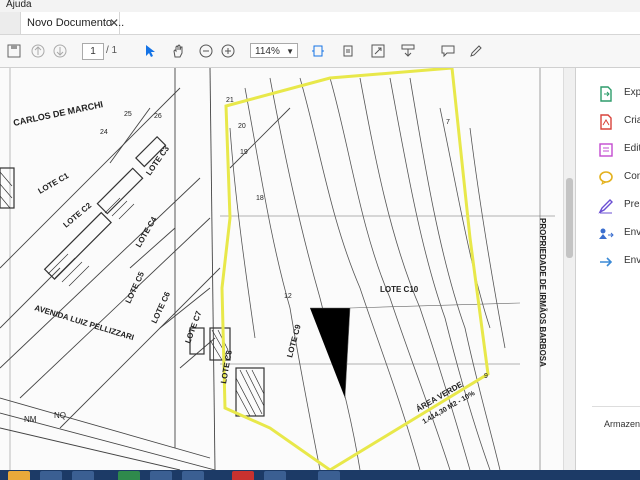  What do you see at coordinates (616, 406) in the screenshot?
I see `panel-divider` at bounding box center [616, 406].